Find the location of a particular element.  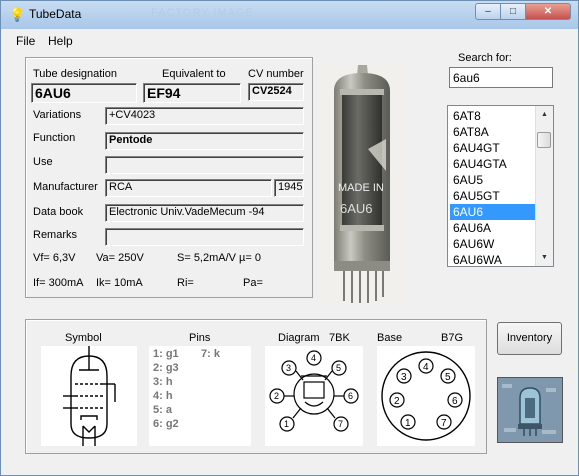

pin-2: 2: g3 is located at coordinates (166, 368).